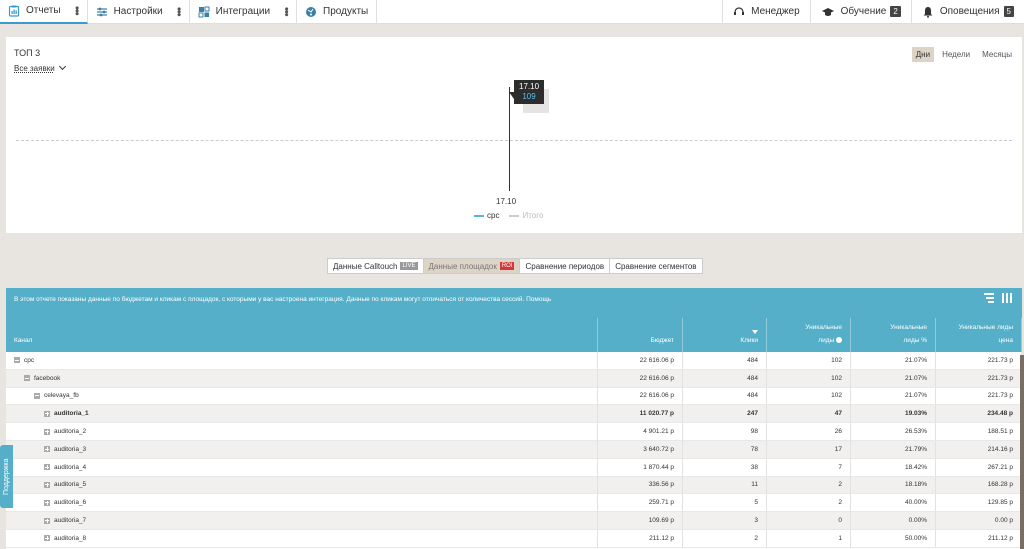  Describe the element at coordinates (1022, 452) in the screenshot. I see `table-scrollbar` at that location.